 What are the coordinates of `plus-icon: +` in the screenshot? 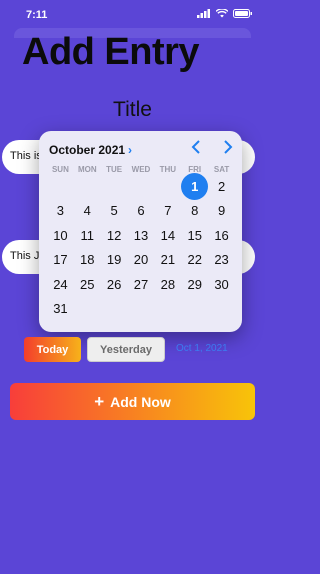 It's located at (99, 401).